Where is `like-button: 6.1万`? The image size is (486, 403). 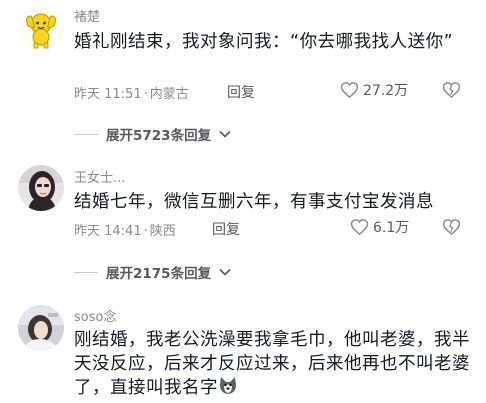
like-button: 6.1万 is located at coordinates (379, 227).